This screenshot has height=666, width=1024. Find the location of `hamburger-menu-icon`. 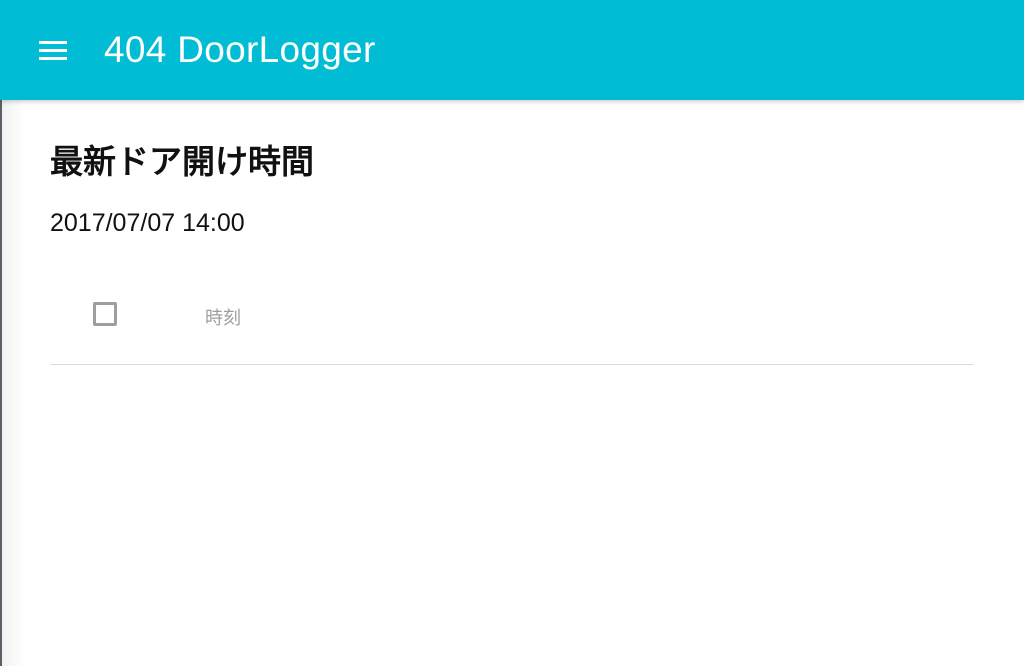

hamburger-menu-icon is located at coordinates (53, 50).